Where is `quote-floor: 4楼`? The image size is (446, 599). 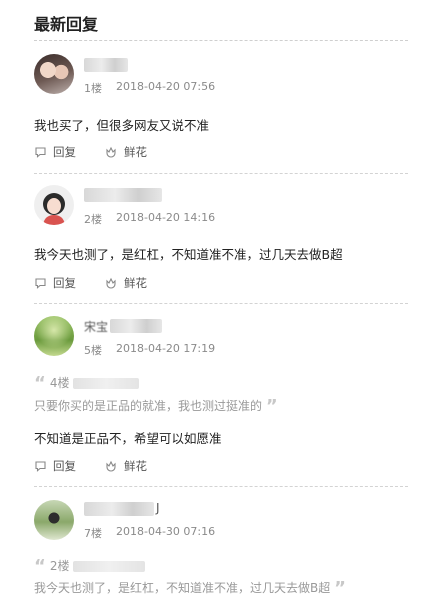
quote-floor: 4楼 is located at coordinates (59, 383).